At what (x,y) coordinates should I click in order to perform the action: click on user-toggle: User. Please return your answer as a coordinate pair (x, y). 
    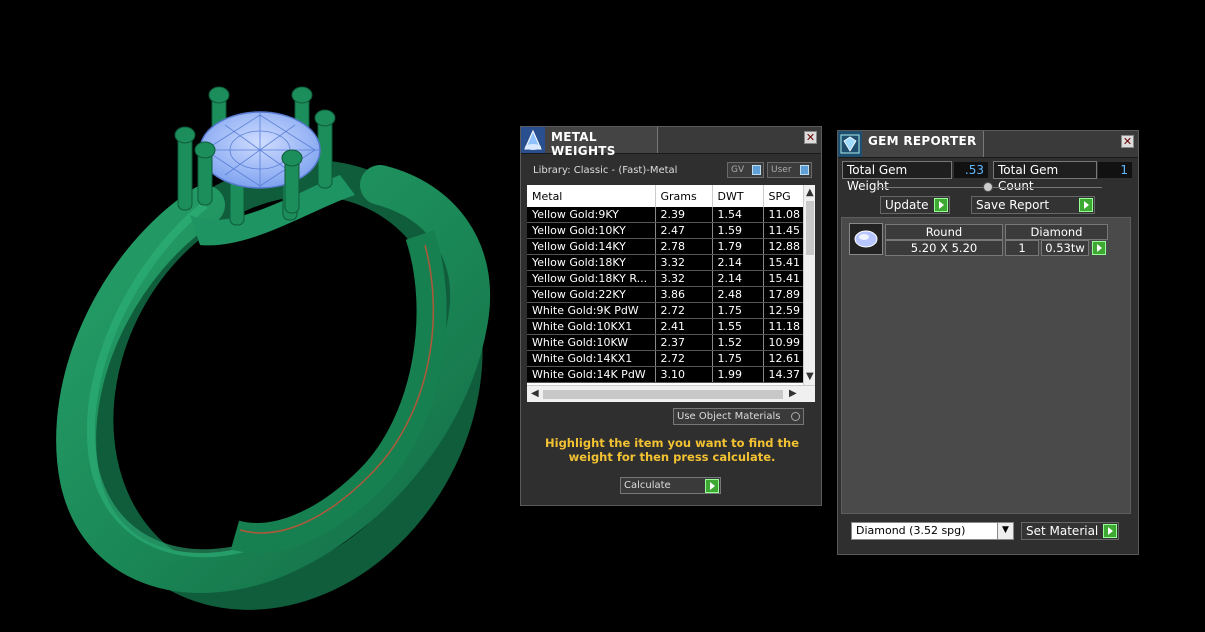
    Looking at the image, I should click on (789, 170).